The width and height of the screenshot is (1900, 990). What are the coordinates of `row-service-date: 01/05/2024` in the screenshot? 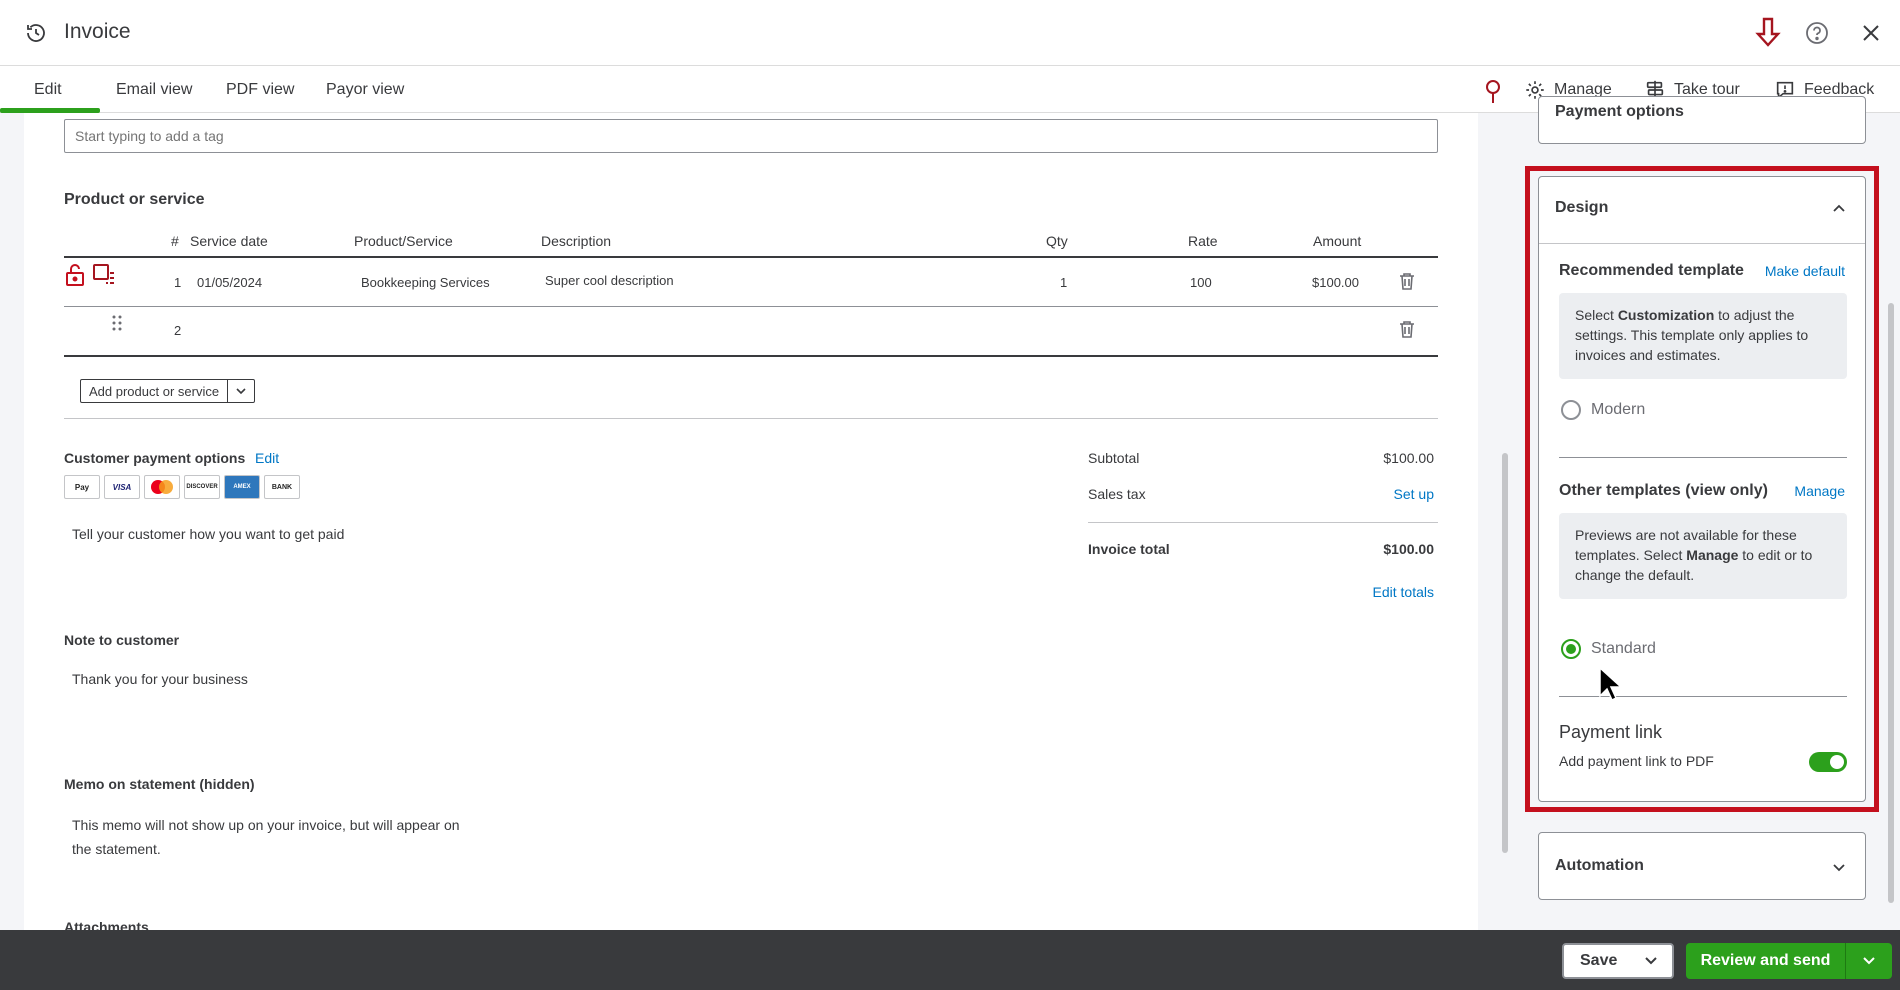 It's located at (229, 282).